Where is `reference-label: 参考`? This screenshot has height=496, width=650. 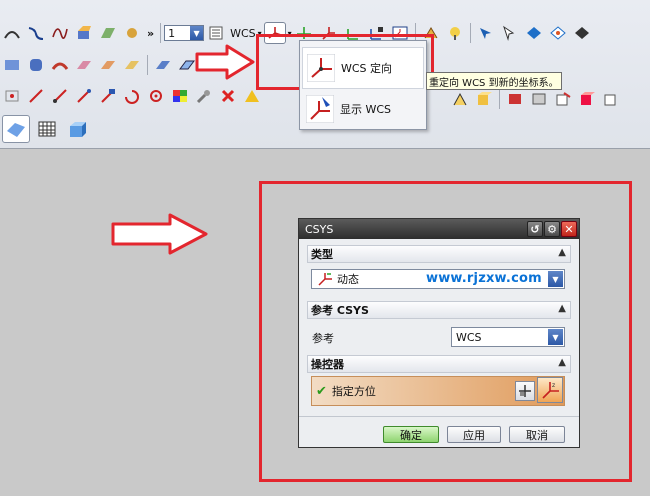 reference-label: 参考 is located at coordinates (323, 338).